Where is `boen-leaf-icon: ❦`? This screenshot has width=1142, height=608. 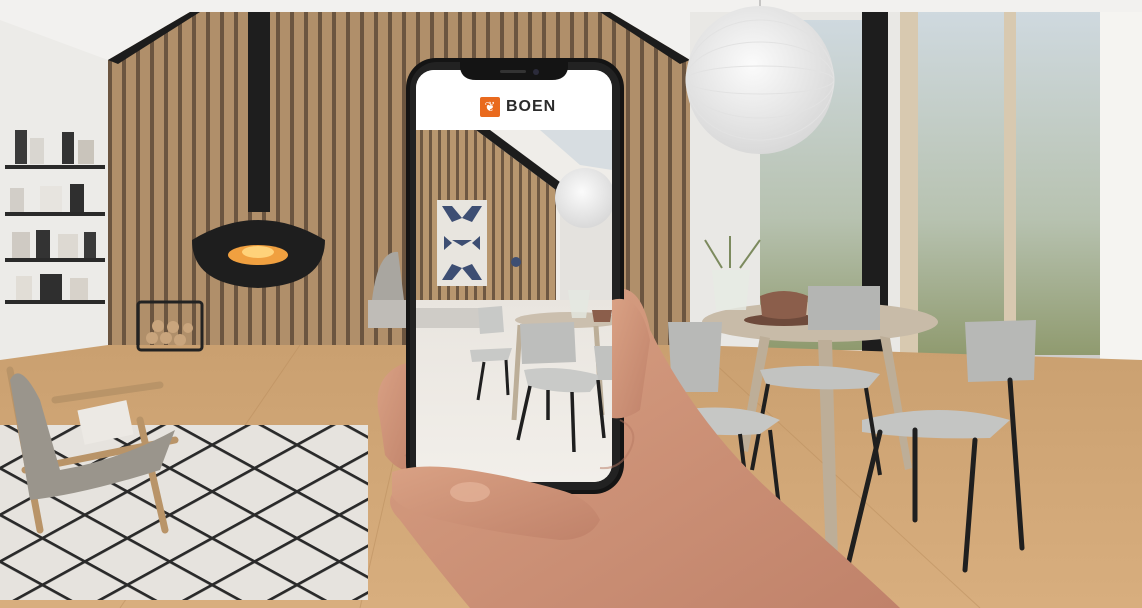 boen-leaf-icon: ❦ is located at coordinates (490, 107).